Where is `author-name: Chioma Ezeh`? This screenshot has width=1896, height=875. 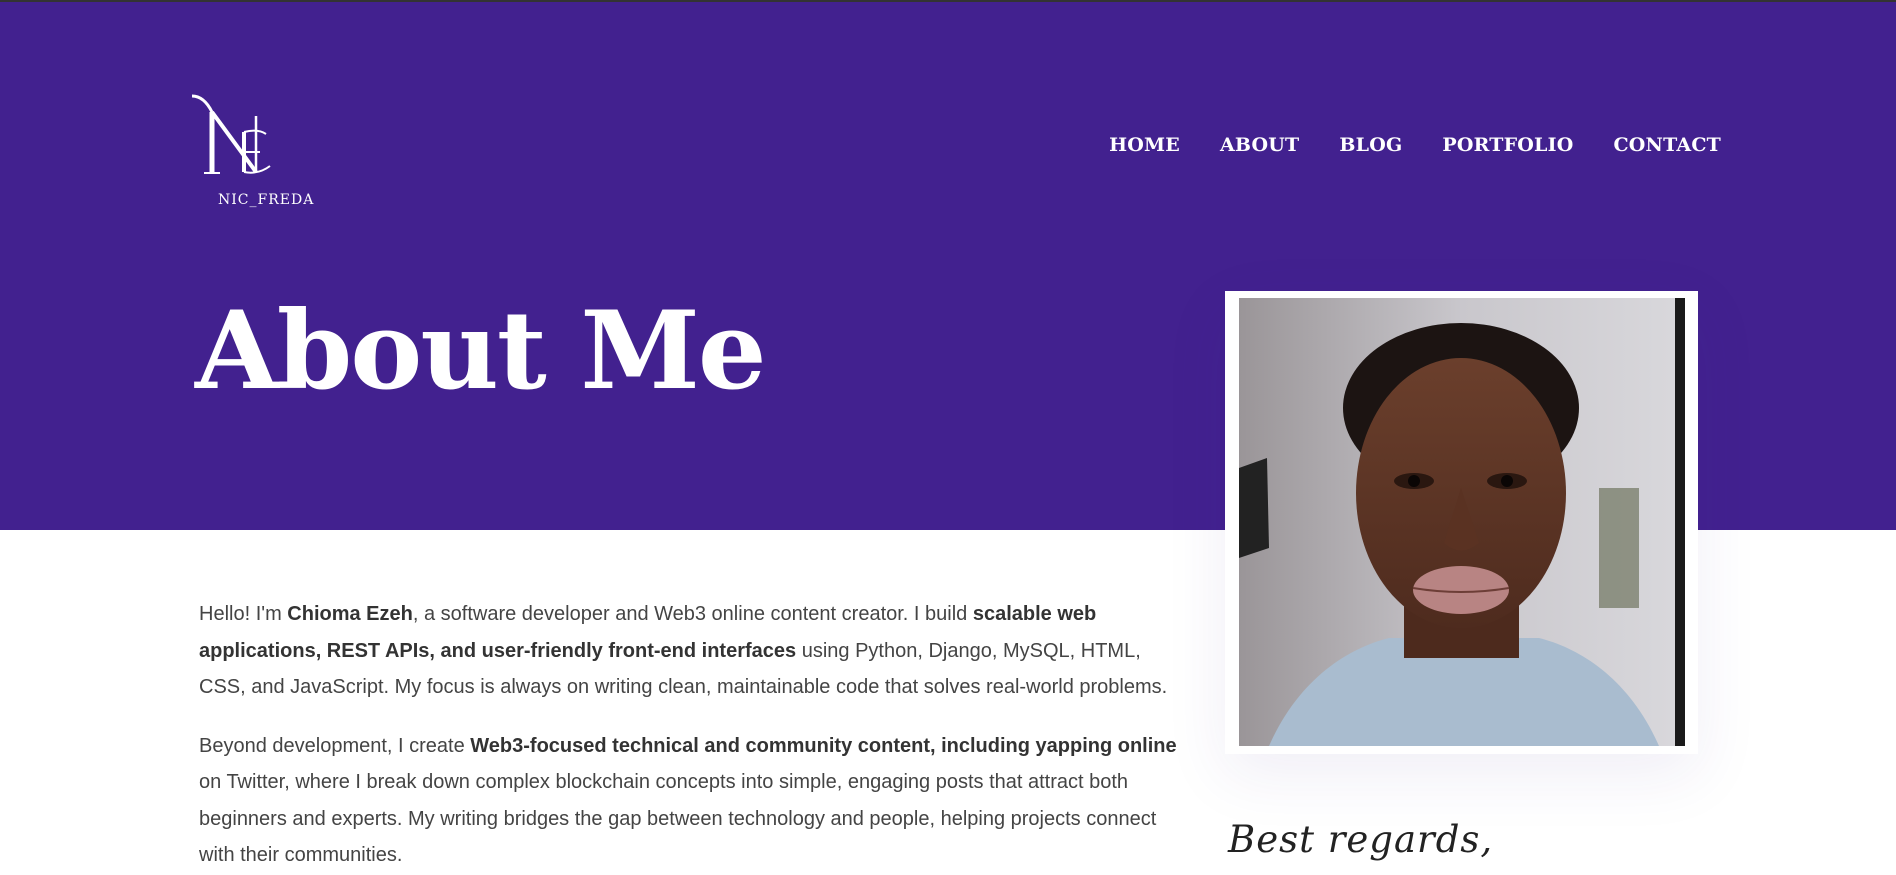
author-name: Chioma Ezeh is located at coordinates (350, 614).